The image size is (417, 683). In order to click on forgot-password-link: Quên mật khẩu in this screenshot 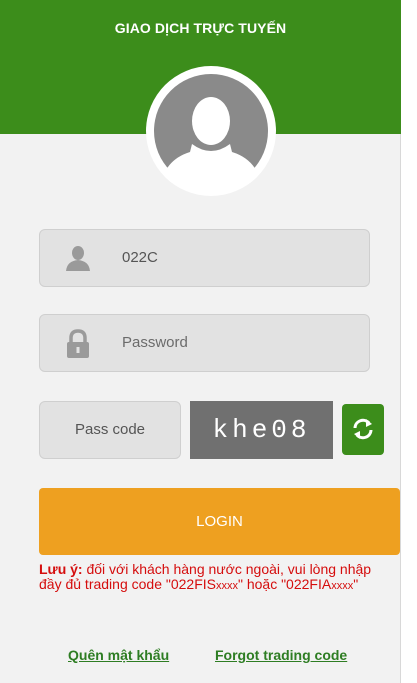, I will do `click(118, 655)`.